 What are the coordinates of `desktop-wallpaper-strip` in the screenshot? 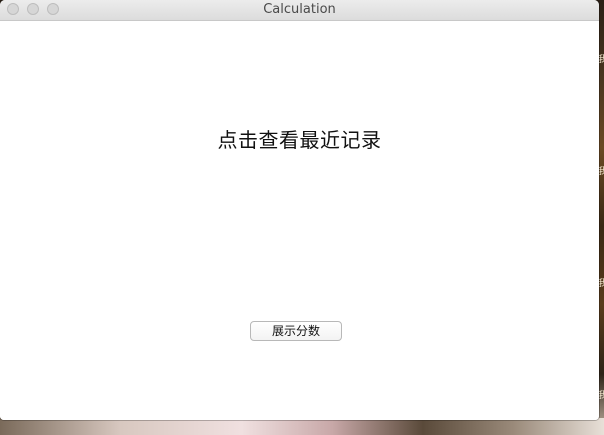 It's located at (302, 426).